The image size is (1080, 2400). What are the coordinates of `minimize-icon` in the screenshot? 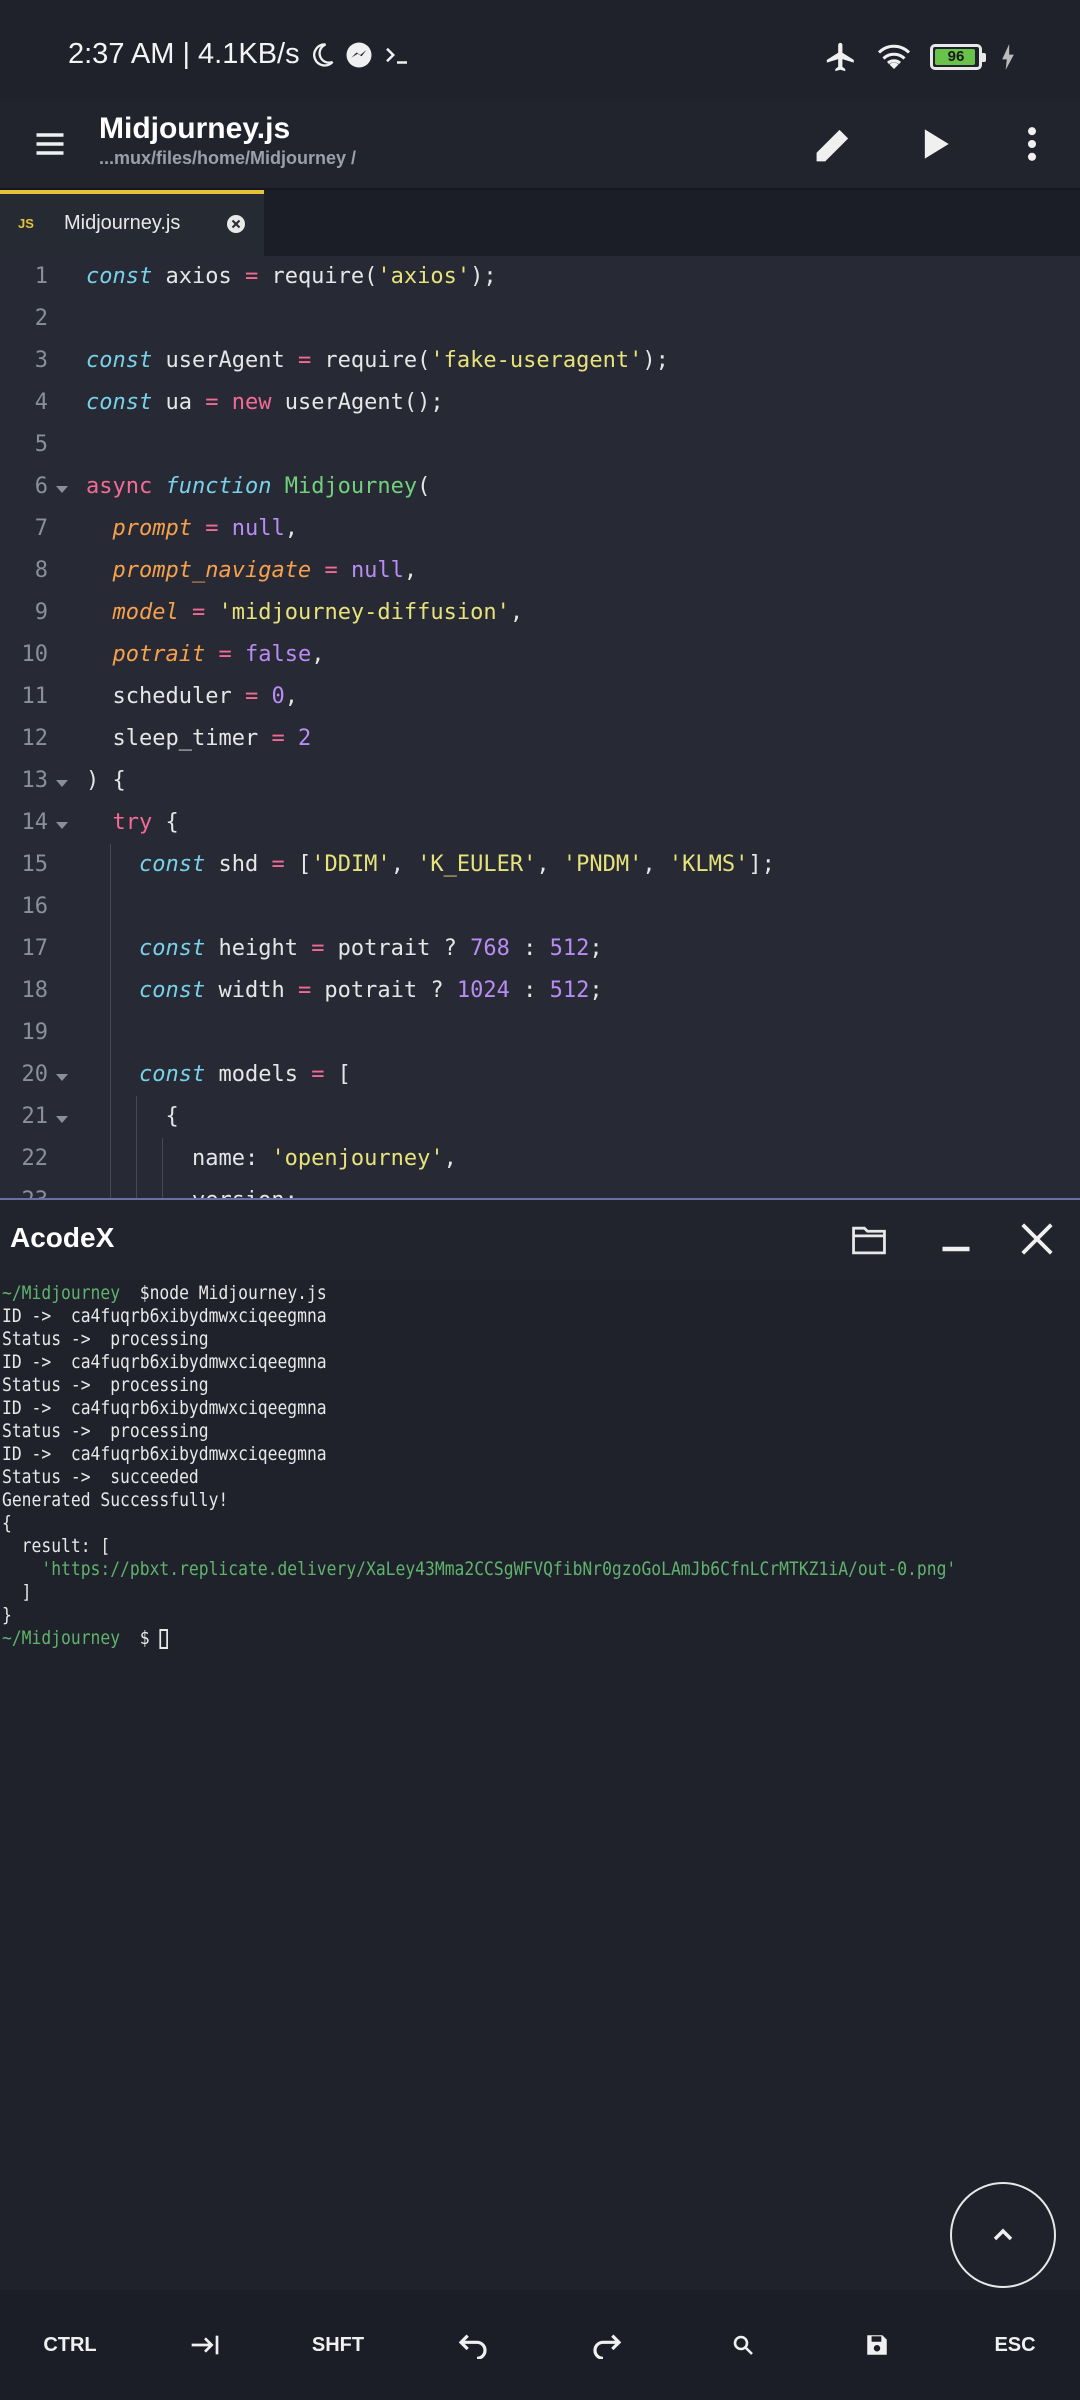 It's located at (956, 1240).